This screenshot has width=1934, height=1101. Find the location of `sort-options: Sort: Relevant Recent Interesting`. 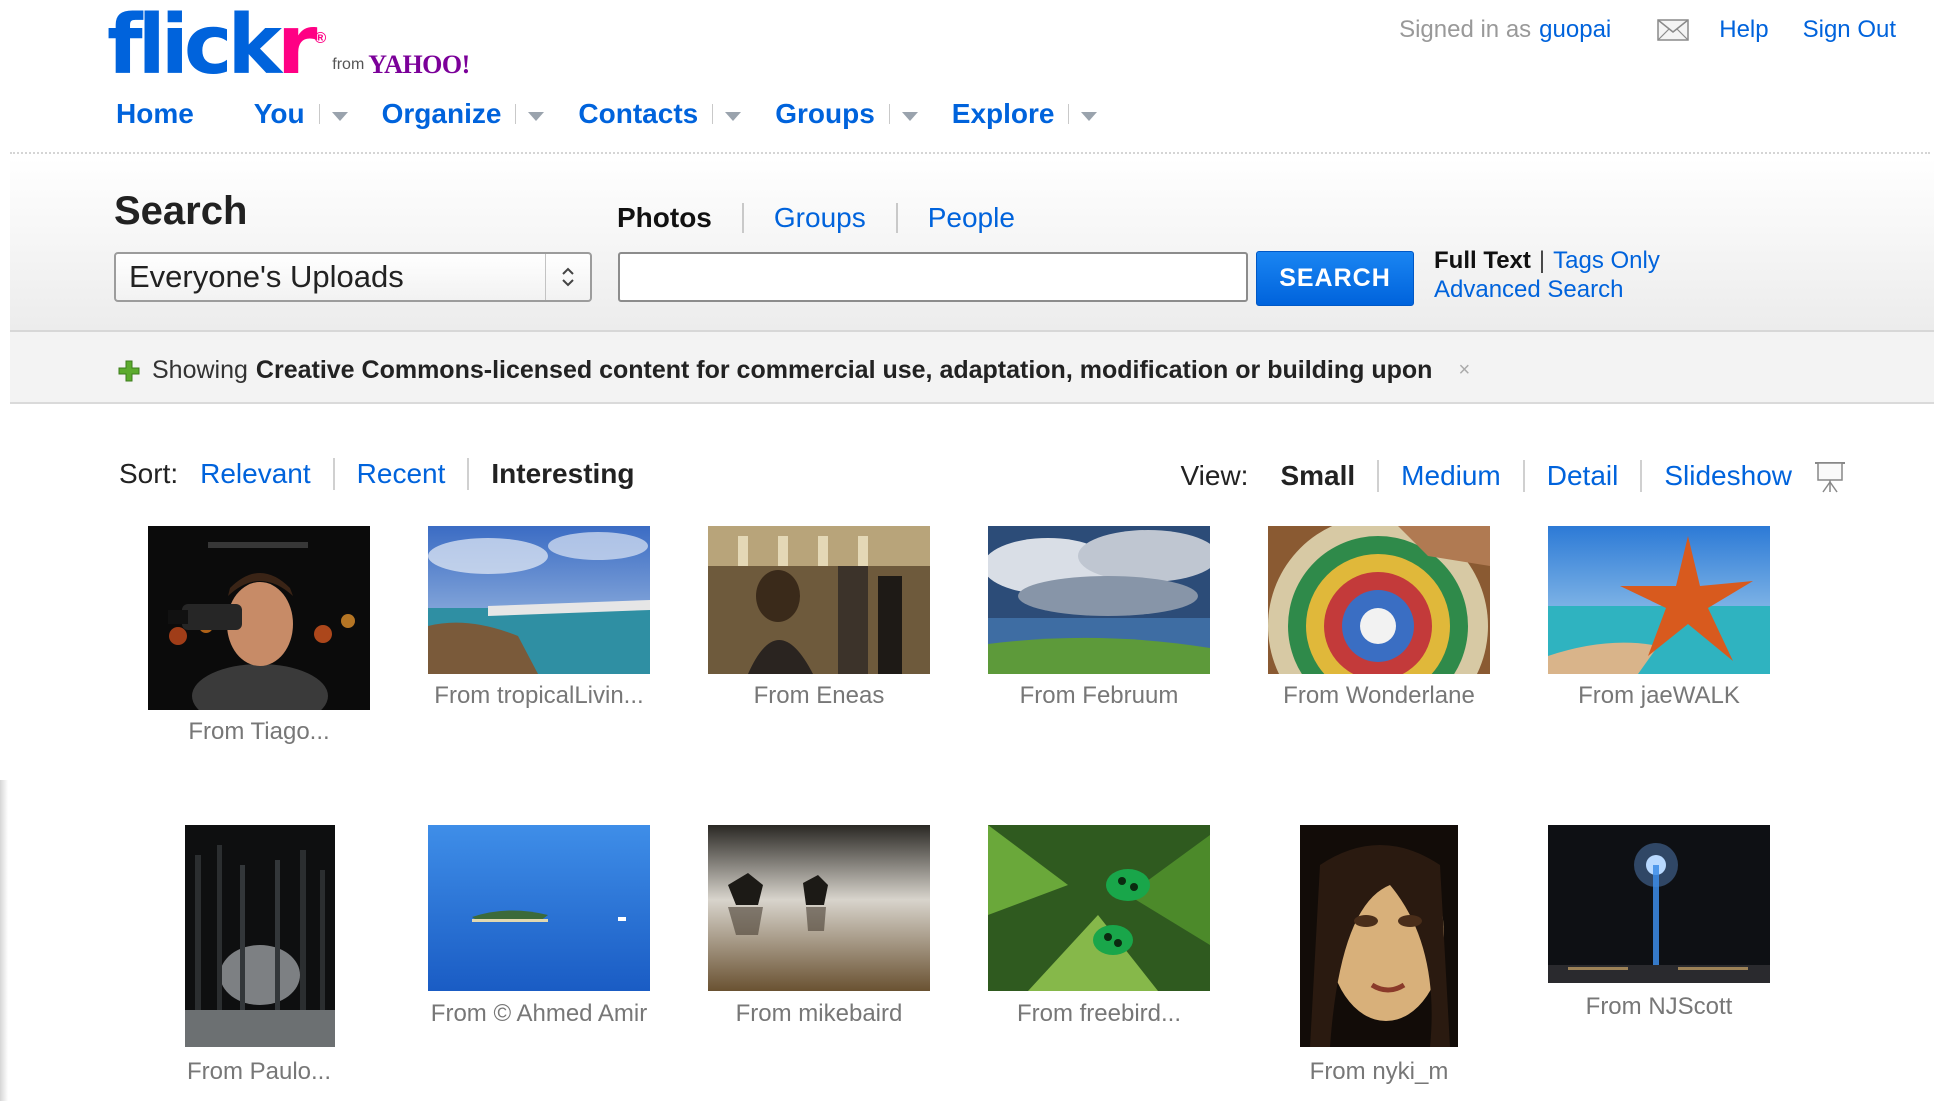

sort-options: Sort: Relevant Recent Interesting is located at coordinates (377, 474).